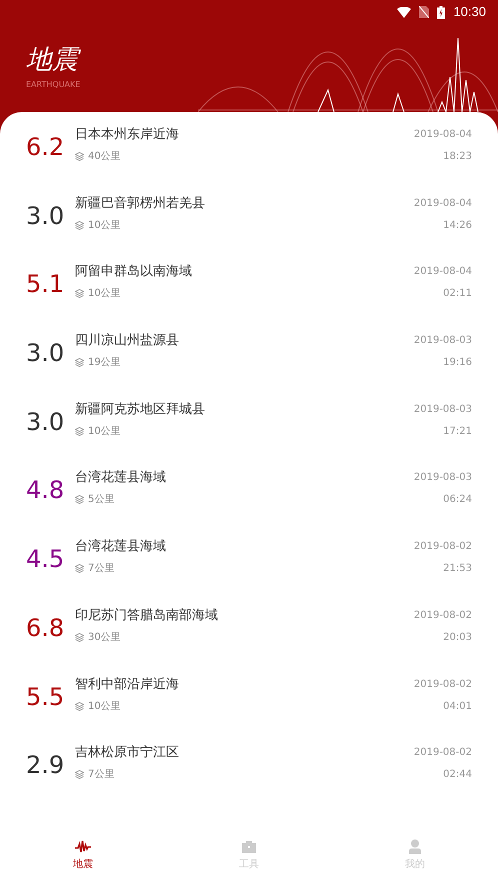 The image size is (498, 887). Describe the element at coordinates (104, 157) in the screenshot. I see `depth: 40公里` at that location.